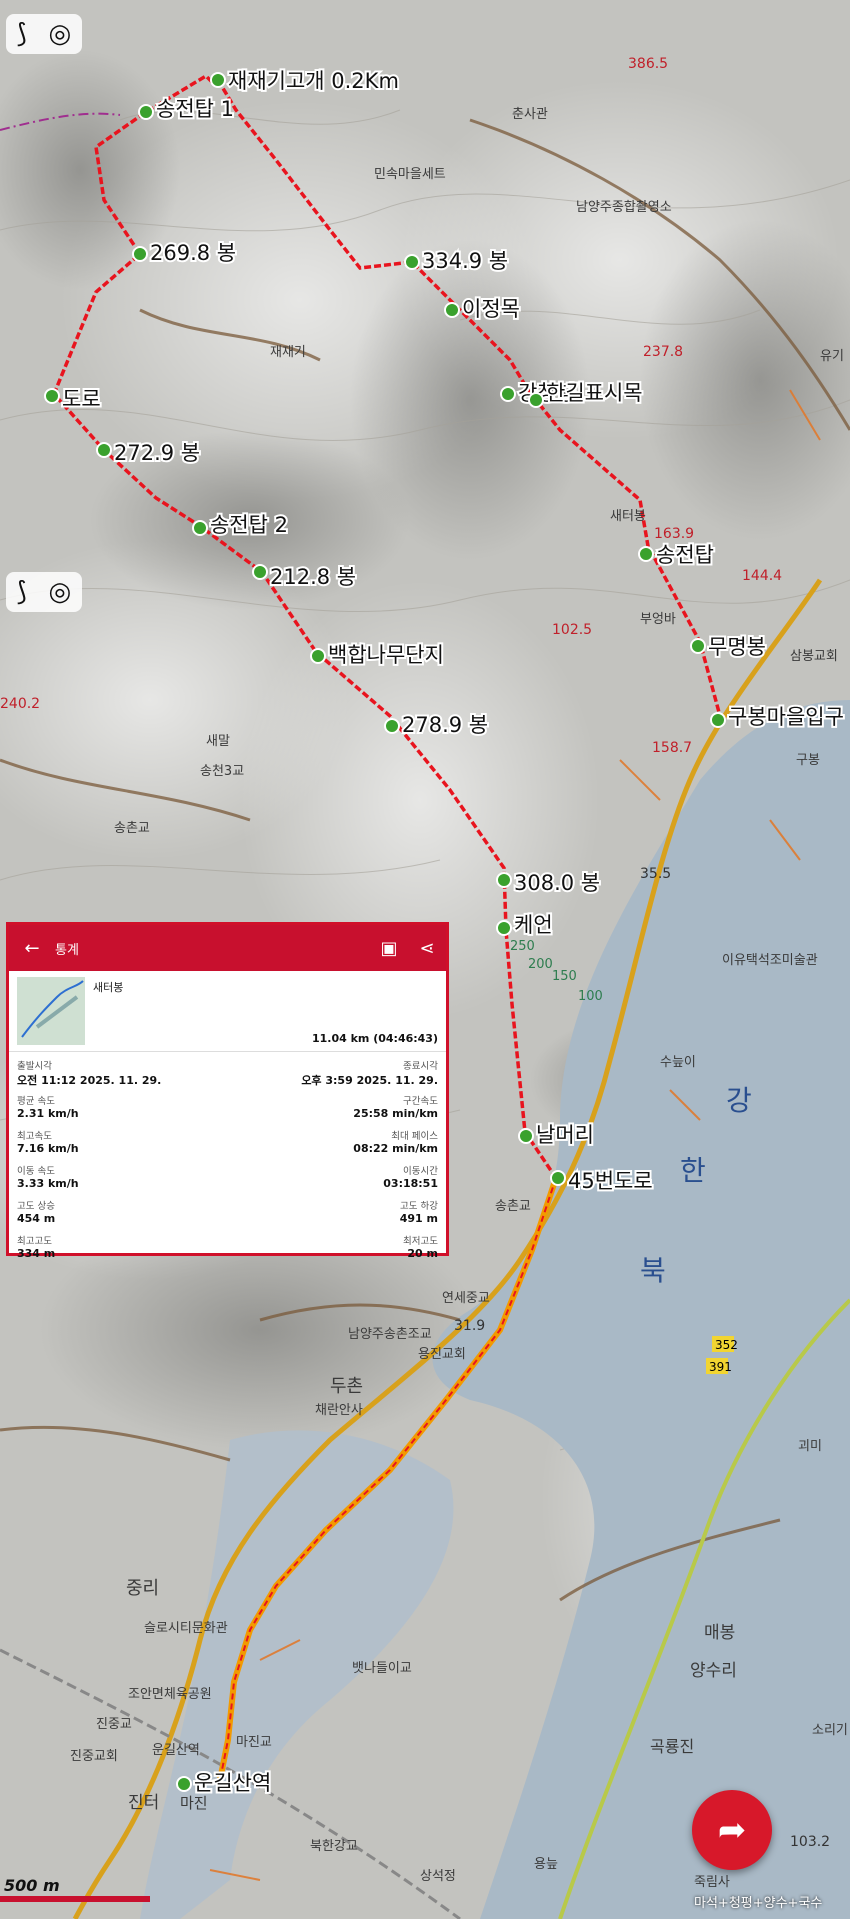 This screenshot has width=850, height=1919. Describe the element at coordinates (48, 1148) in the screenshot. I see `stat-value-left: 7.16 km/h` at that location.